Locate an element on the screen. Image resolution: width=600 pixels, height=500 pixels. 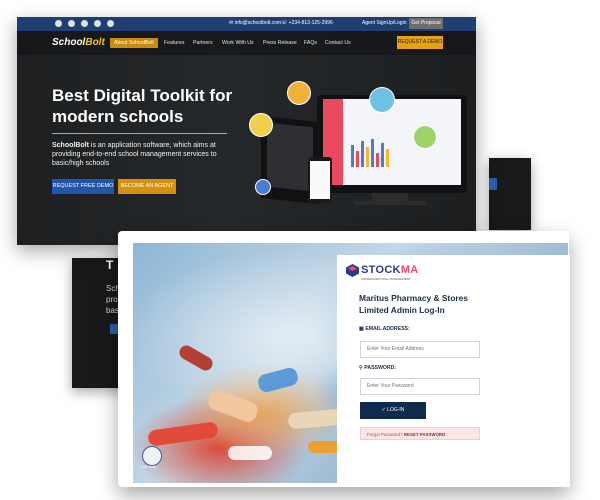
laptop-screen is located at coordinates (290, 157).